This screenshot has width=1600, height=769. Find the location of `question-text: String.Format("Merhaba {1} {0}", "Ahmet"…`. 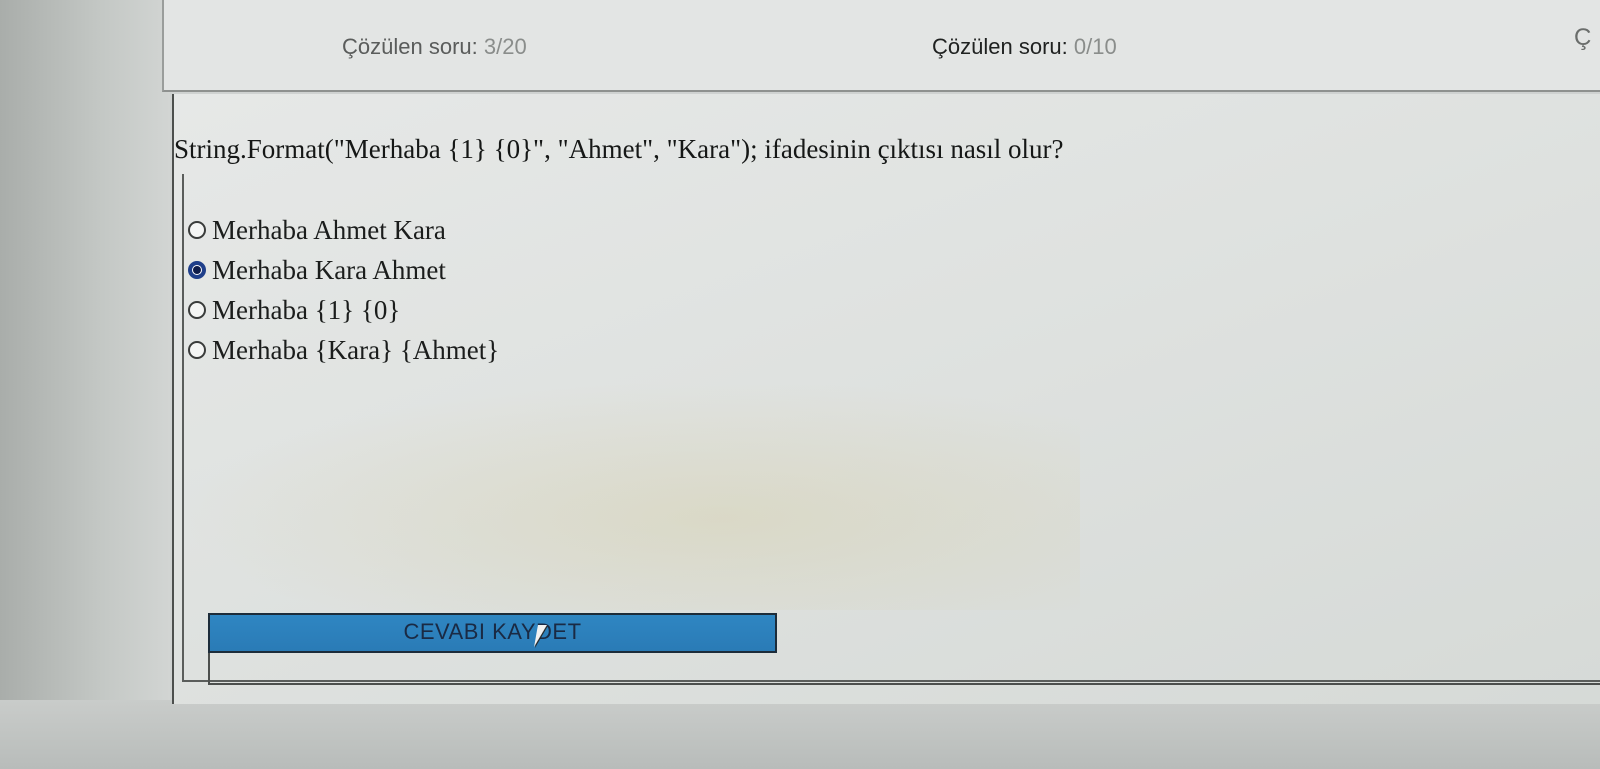

question-text: String.Format("Merhaba {1} {0}", "Ahmet"… is located at coordinates (619, 149).